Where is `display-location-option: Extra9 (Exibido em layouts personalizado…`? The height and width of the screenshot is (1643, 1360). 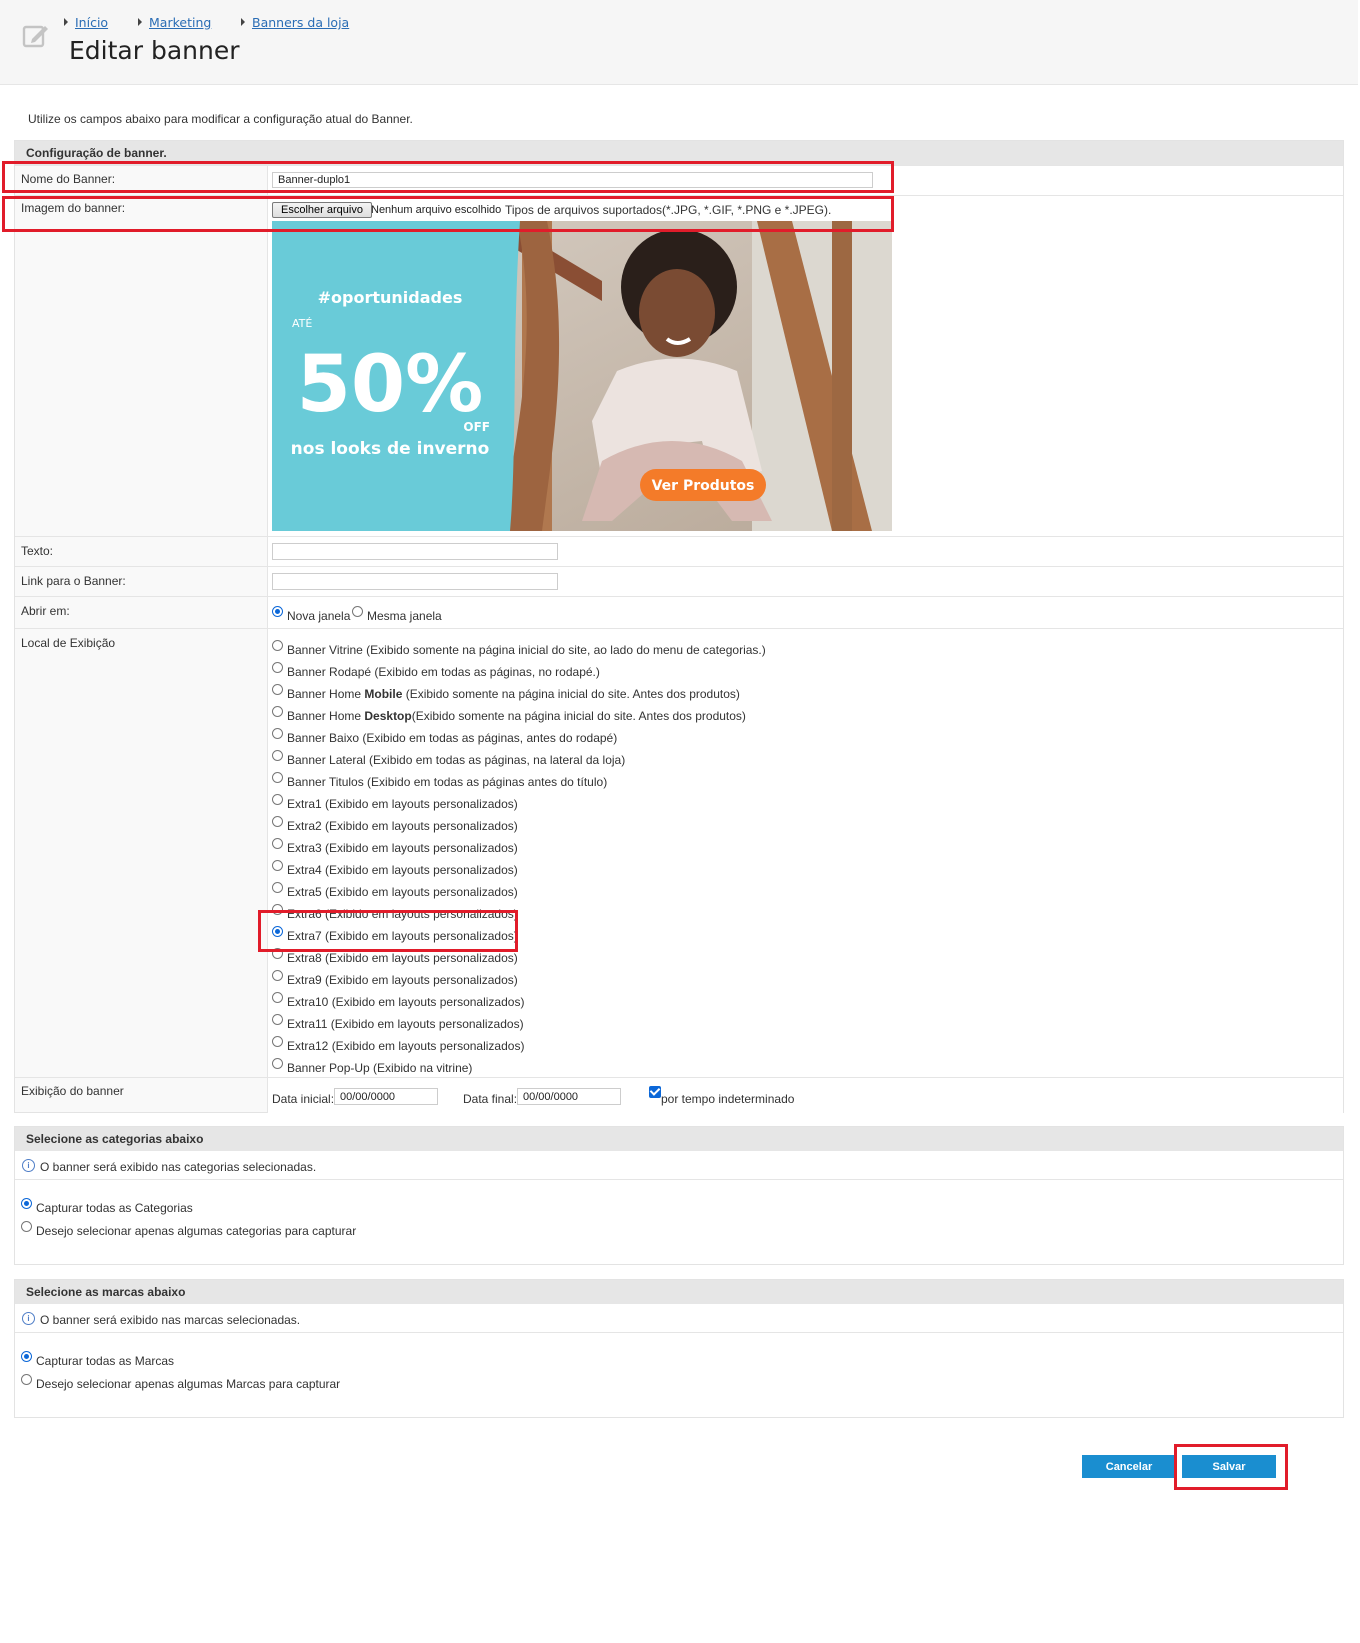
display-location-option: Extra9 (Exibido em layouts personalizado… is located at coordinates (395, 978).